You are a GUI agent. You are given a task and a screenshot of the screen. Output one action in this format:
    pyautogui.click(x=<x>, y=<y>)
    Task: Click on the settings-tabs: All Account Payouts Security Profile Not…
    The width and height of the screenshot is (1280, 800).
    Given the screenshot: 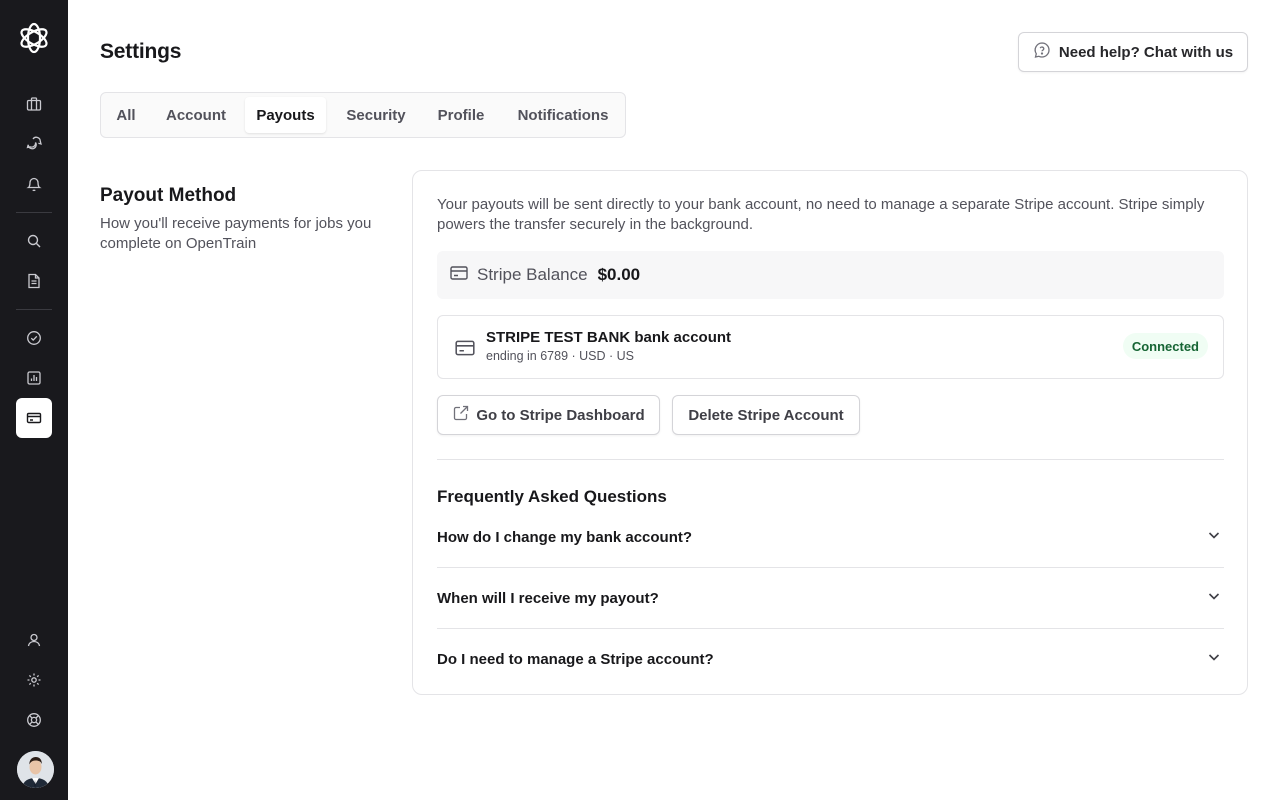 What is the action you would take?
    pyautogui.click(x=363, y=115)
    